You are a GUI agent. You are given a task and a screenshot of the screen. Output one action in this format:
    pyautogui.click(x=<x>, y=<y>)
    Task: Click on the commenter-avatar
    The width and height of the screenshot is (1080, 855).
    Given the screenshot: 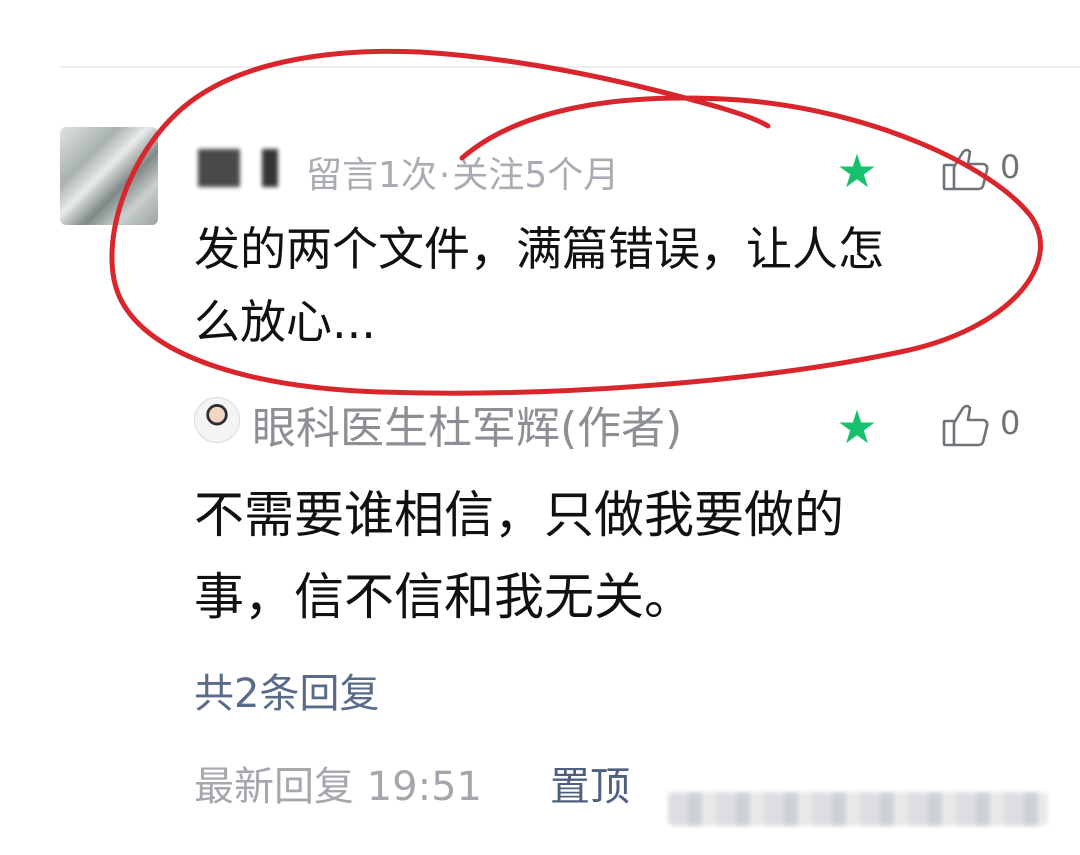 What is the action you would take?
    pyautogui.click(x=109, y=176)
    